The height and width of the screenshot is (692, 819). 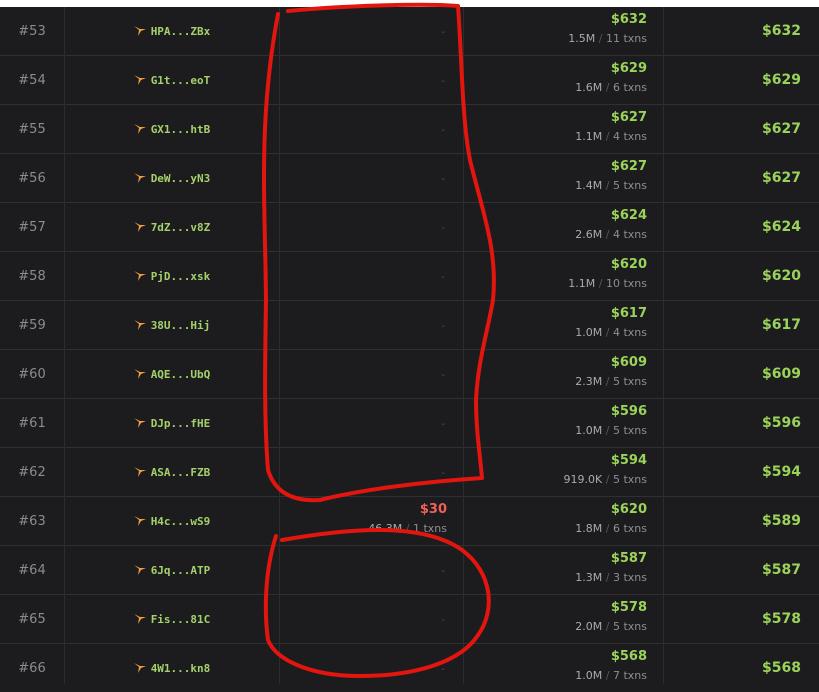 I want to click on wallet-address: 6Jq...ATP, so click(x=180, y=570).